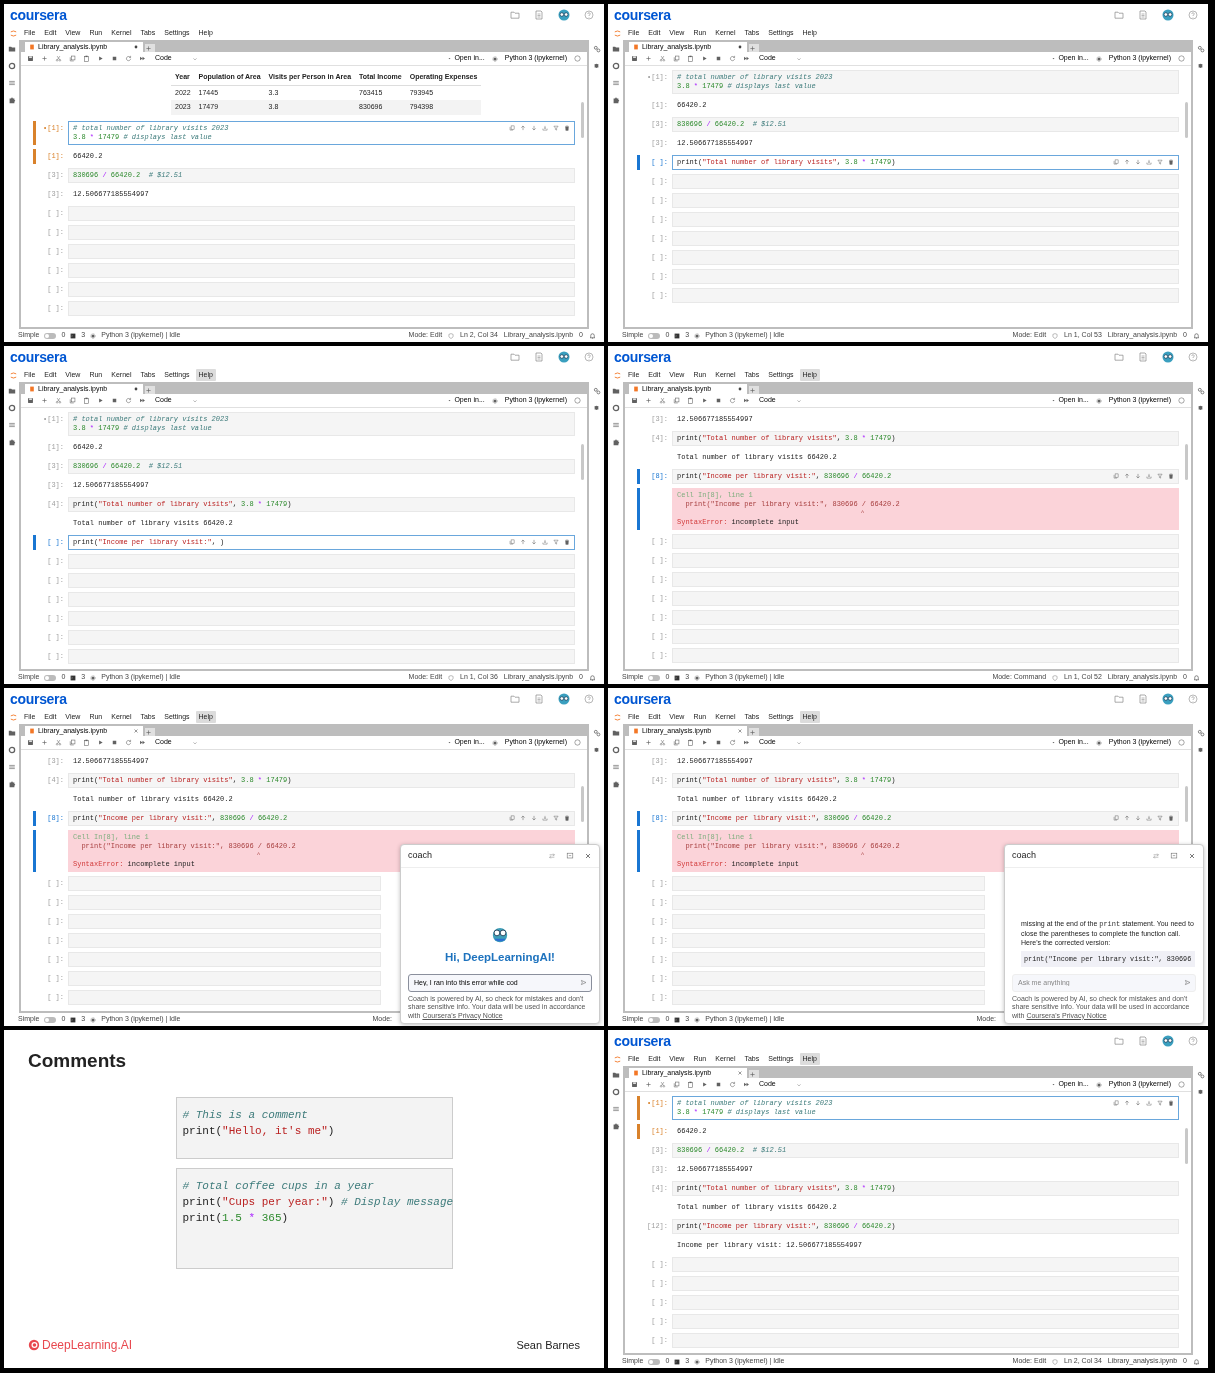 This screenshot has height=1373, width=1215. Describe the element at coordinates (1193, 699) in the screenshot. I see `help-icon` at that location.